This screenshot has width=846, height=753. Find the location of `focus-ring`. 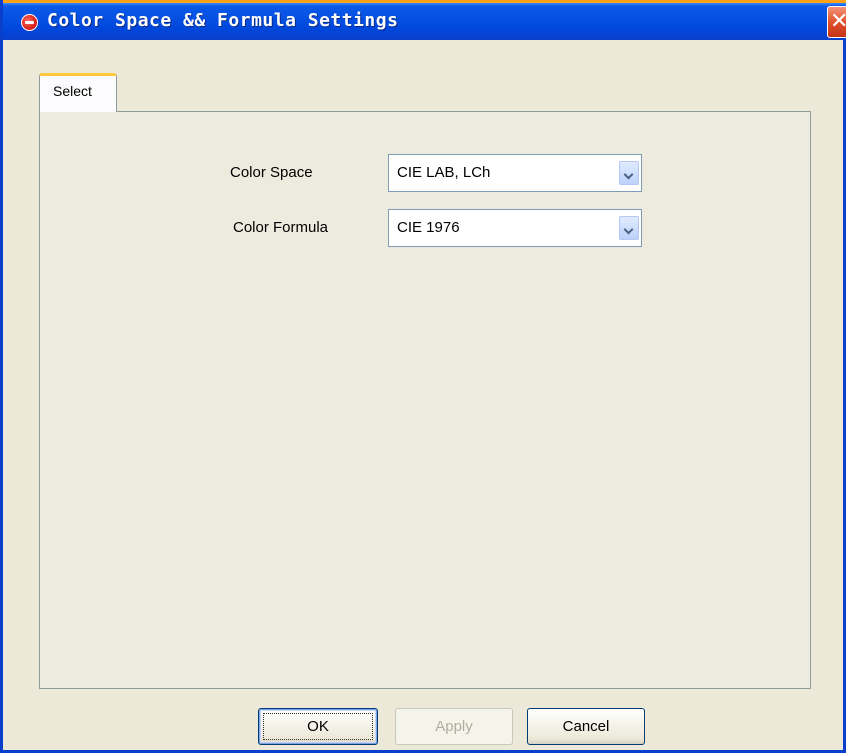

focus-ring is located at coordinates (318, 726).